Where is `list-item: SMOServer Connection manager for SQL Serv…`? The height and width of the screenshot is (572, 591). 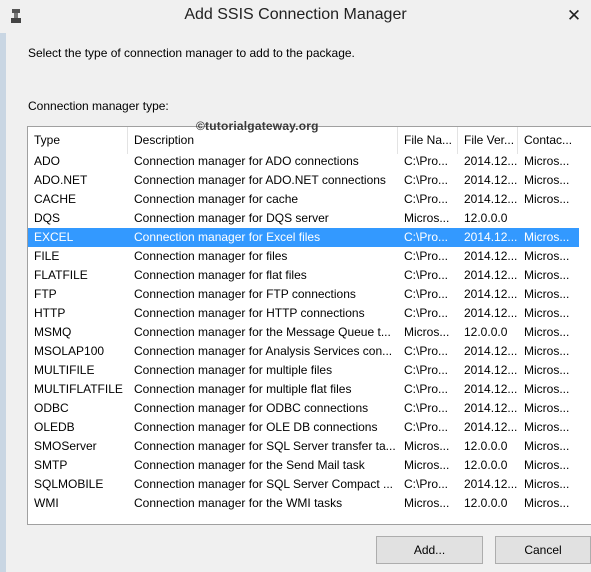
list-item: SMOServer Connection manager for SQL Serv… is located at coordinates (303, 446).